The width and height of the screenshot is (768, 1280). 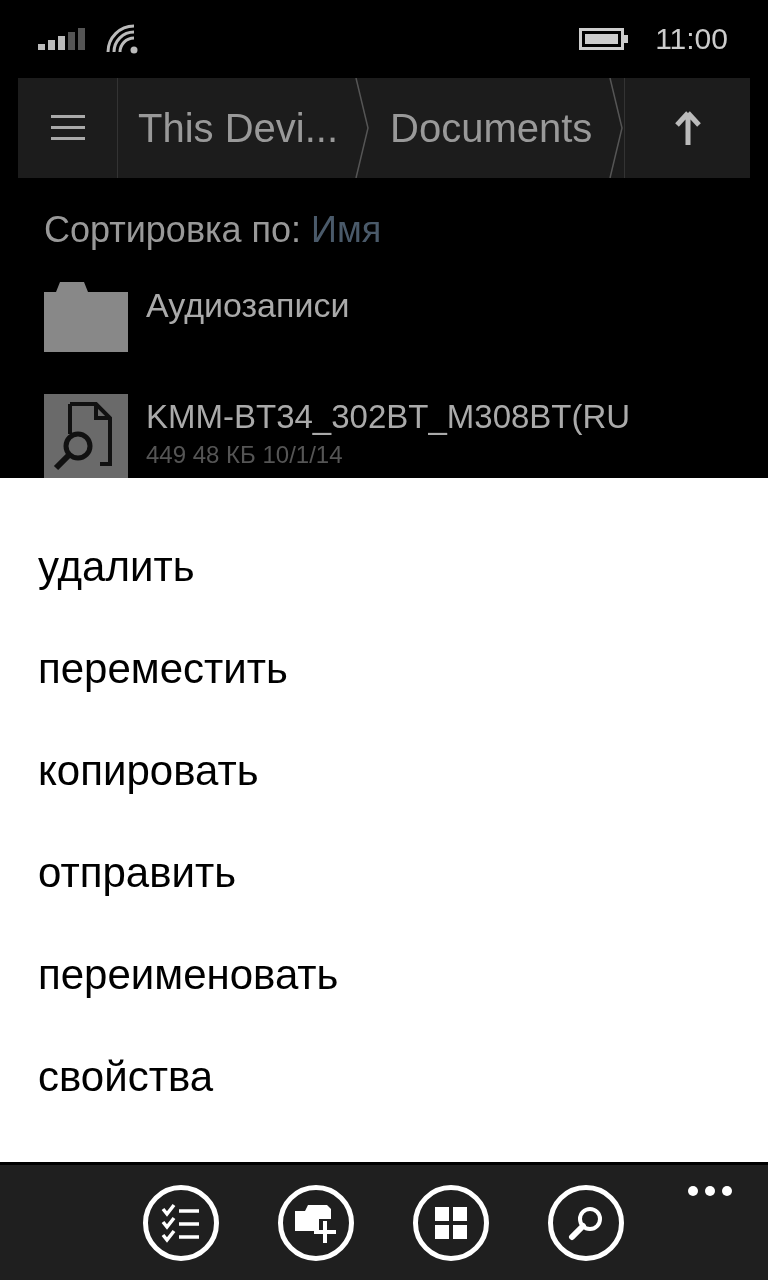 What do you see at coordinates (148, 771) in the screenshot?
I see `menu-item: копировать` at bounding box center [148, 771].